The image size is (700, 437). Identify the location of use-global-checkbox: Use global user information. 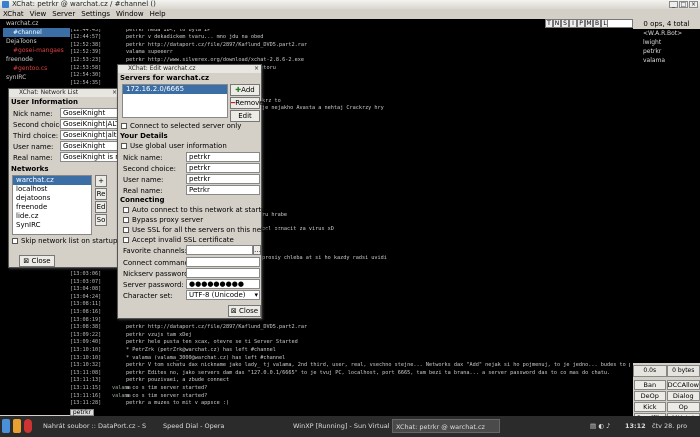
(174, 146).